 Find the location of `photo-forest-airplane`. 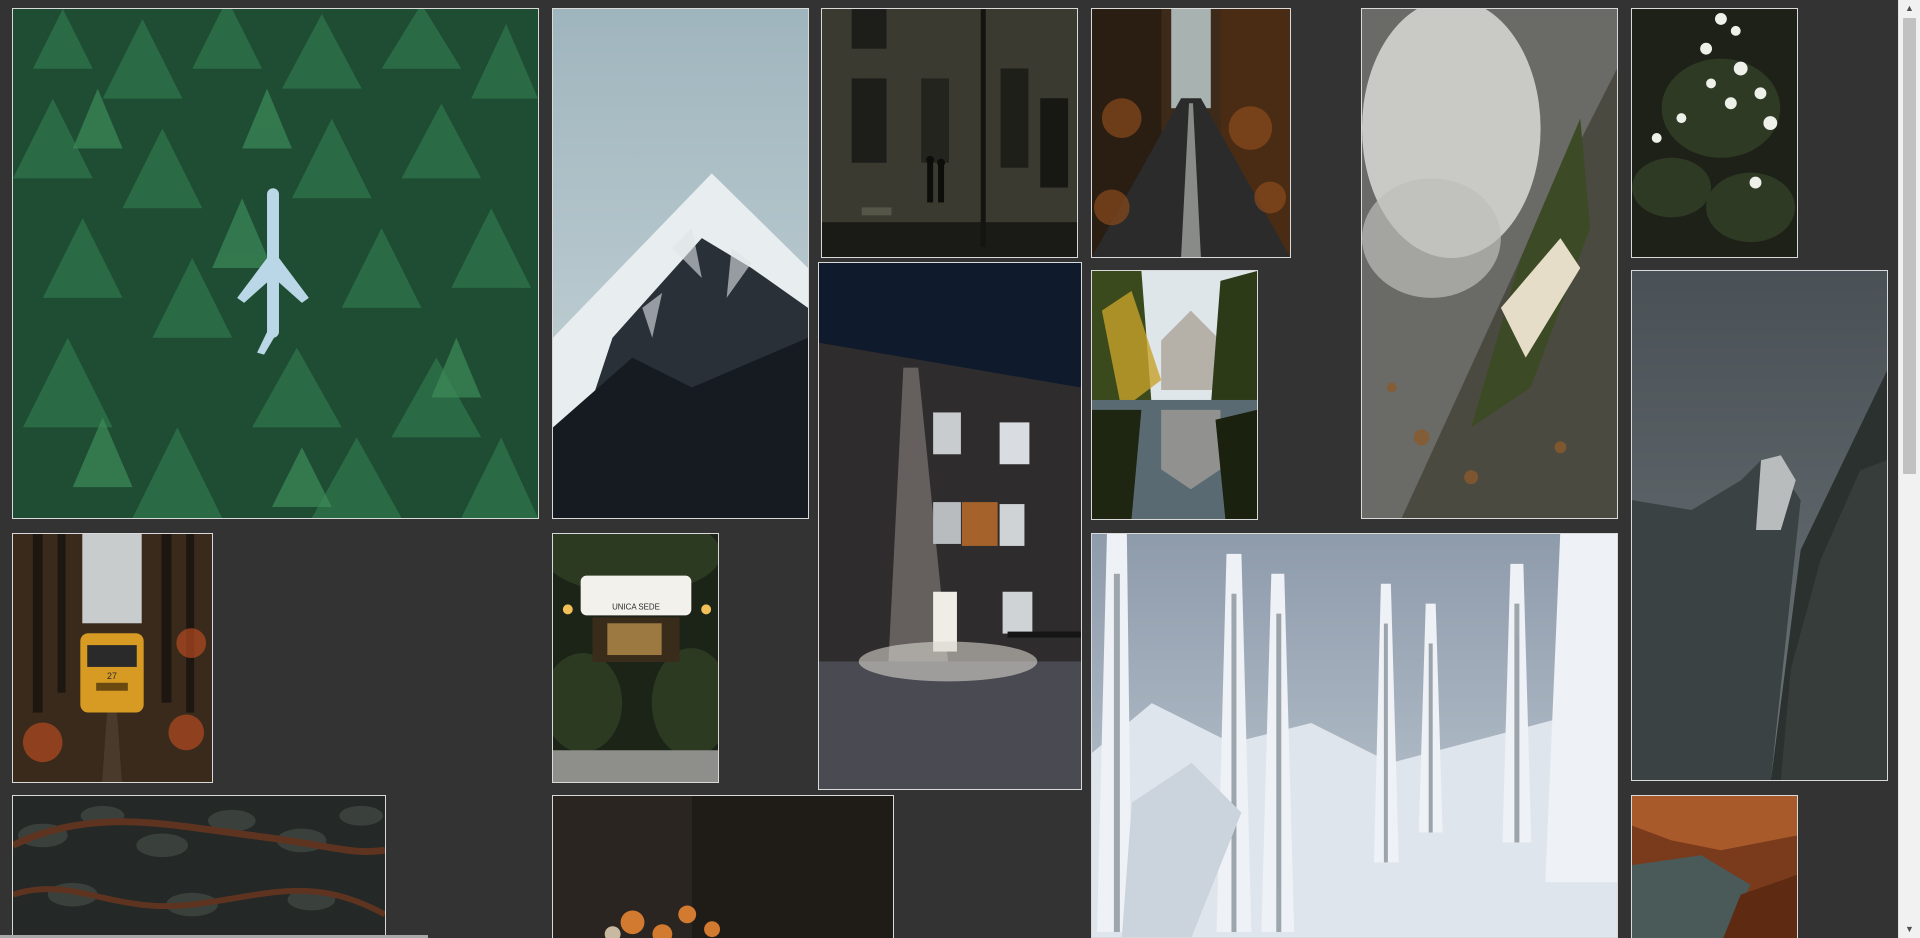

photo-forest-airplane is located at coordinates (275, 263).